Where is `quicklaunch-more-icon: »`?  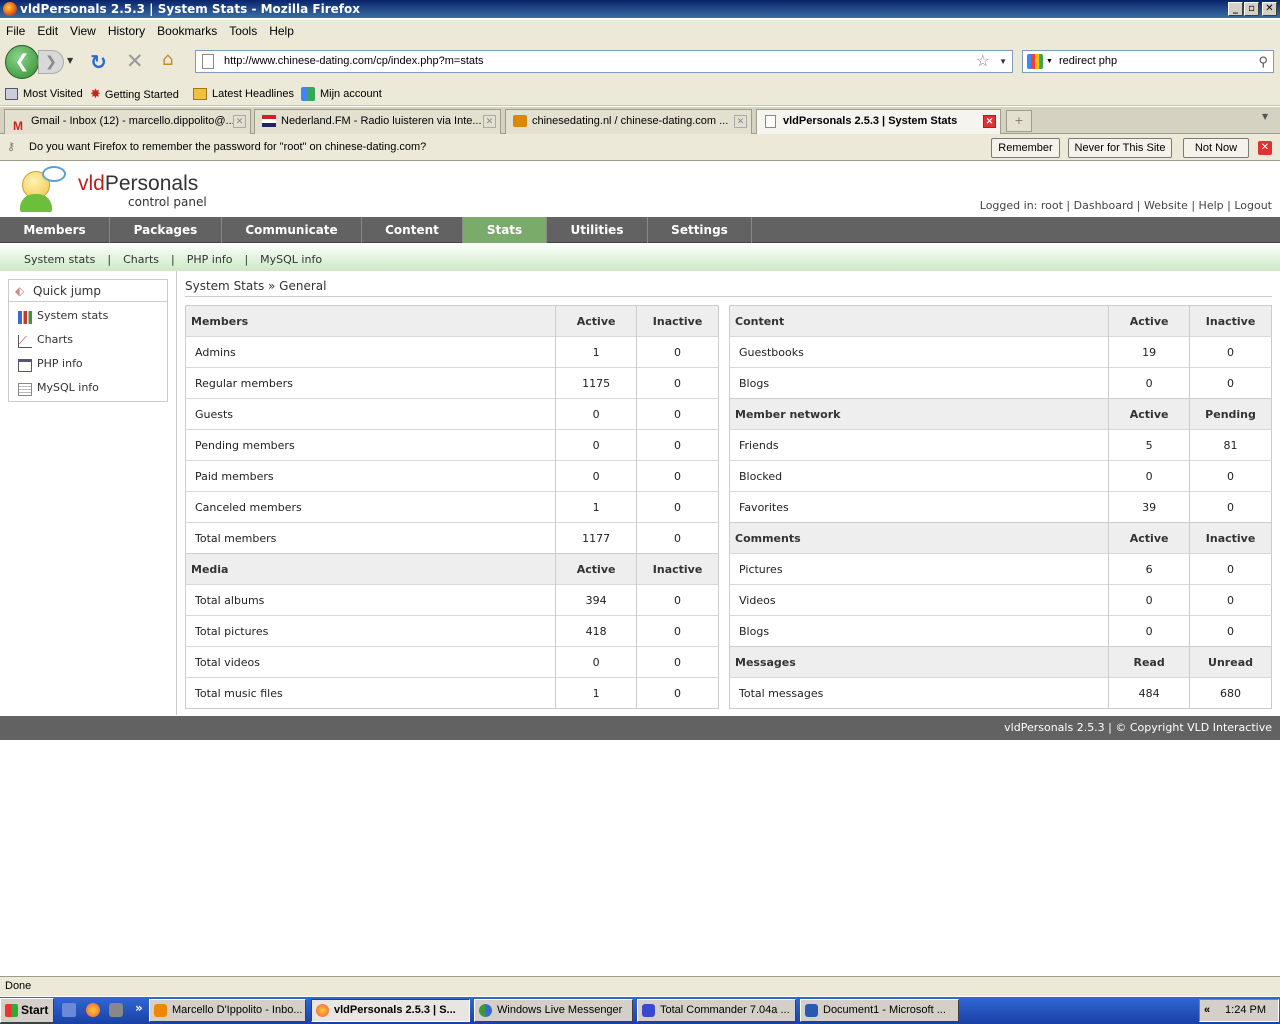 quicklaunch-more-icon: » is located at coordinates (139, 1008).